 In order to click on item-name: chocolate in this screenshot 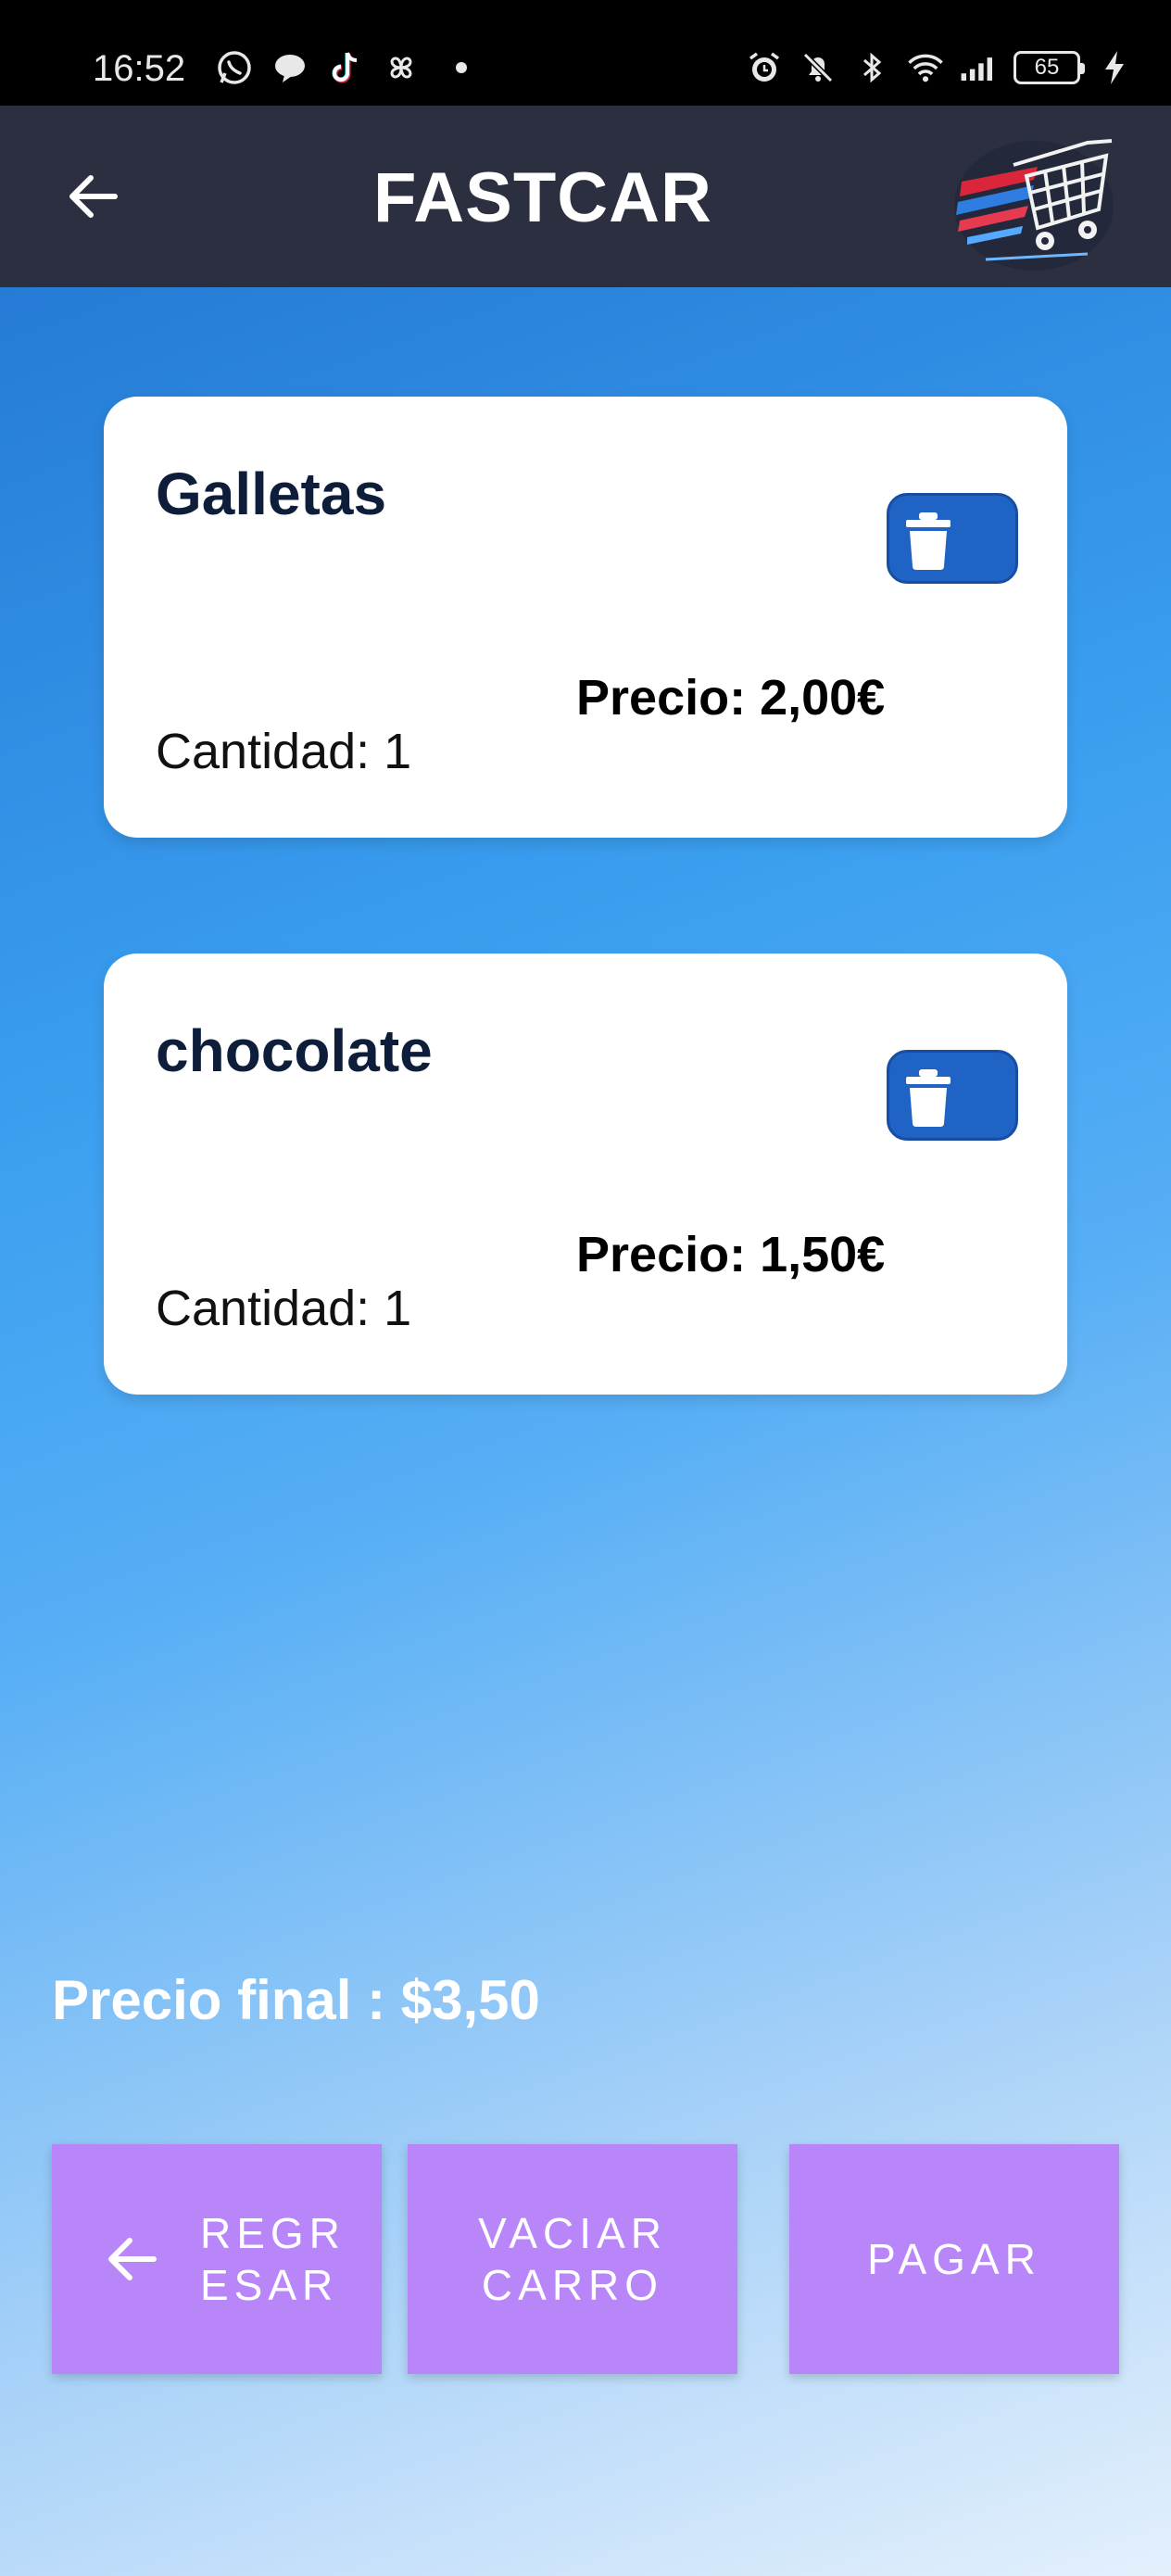, I will do `click(294, 1050)`.